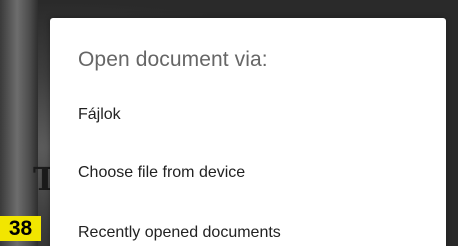 The width and height of the screenshot is (467, 246). Describe the element at coordinates (161, 173) in the screenshot. I see `option-choose-file-from-device: Choose file from device` at that location.